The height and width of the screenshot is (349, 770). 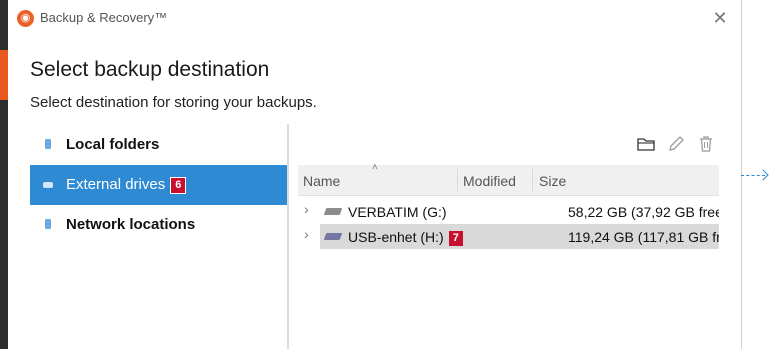 What do you see at coordinates (374, 18) in the screenshot?
I see `title-bar: ◉ Backup & Recovery™ ✕` at bounding box center [374, 18].